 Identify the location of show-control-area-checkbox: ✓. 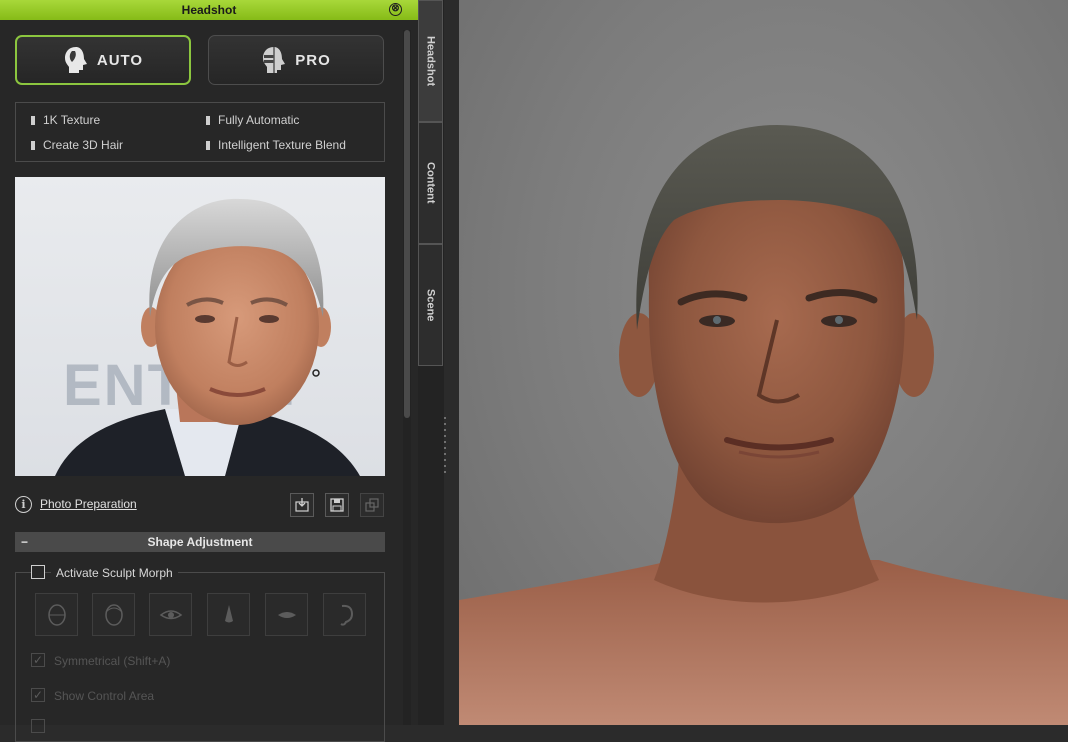
(38, 695).